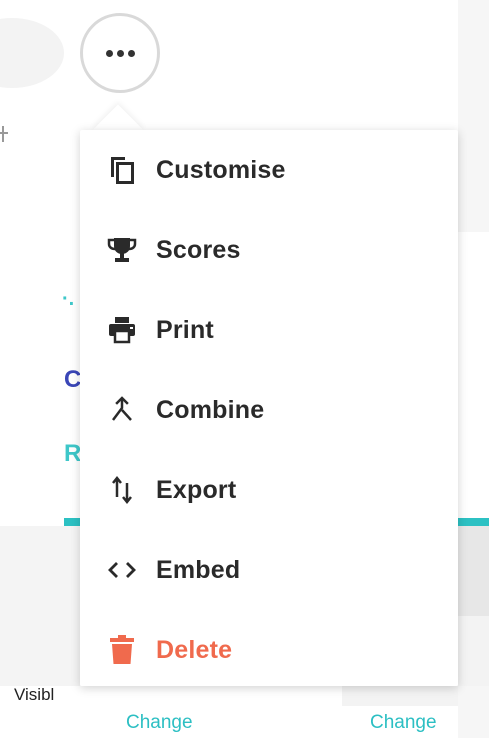 Image resolution: width=489 pixels, height=738 pixels. I want to click on background-right-teal-bar, so click(473, 522).